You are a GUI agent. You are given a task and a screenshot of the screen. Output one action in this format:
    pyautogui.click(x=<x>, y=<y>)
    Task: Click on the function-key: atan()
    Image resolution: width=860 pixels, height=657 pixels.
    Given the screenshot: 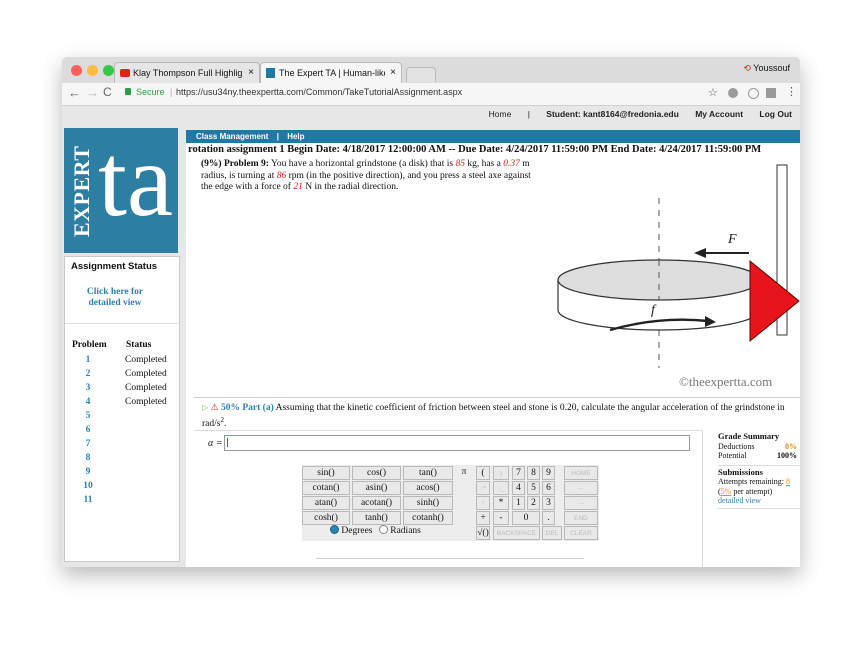 What is the action you would take?
    pyautogui.click(x=326, y=503)
    